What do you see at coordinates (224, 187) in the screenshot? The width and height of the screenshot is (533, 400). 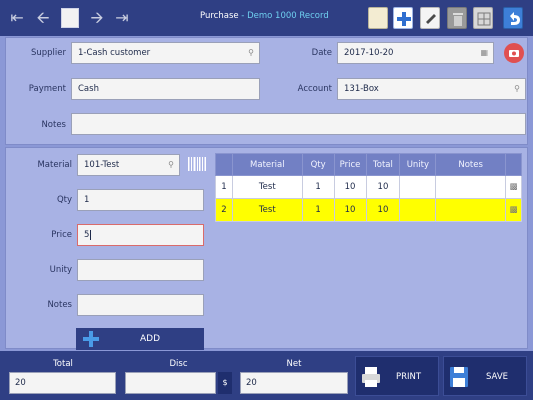 I see `cell-index: 1` at bounding box center [224, 187].